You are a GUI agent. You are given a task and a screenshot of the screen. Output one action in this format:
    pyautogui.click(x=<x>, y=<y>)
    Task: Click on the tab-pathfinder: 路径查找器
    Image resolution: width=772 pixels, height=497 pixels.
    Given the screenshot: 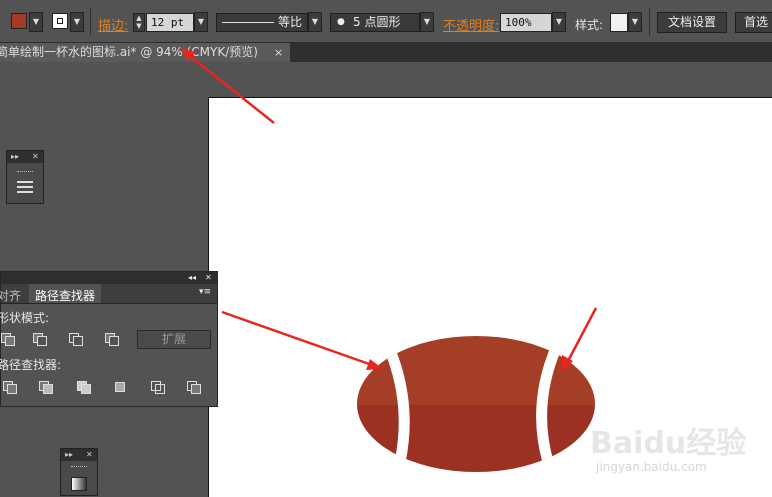 What is the action you would take?
    pyautogui.click(x=65, y=293)
    